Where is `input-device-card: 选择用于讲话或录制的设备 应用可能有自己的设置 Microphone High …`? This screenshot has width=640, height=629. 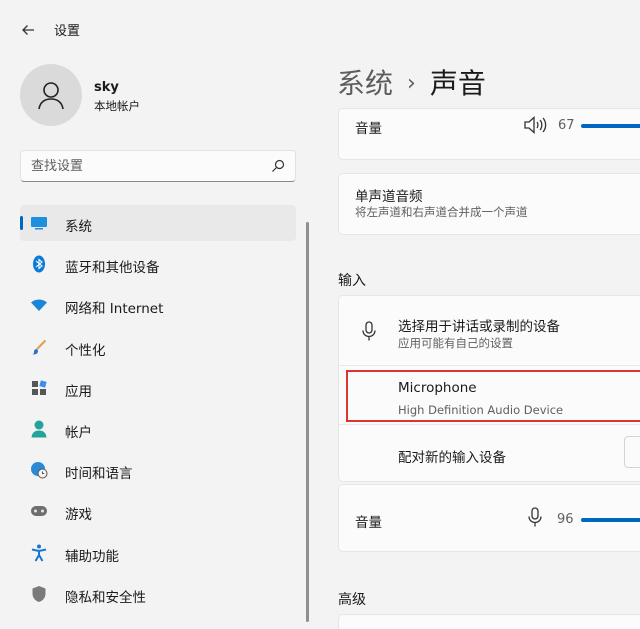 input-device-card: 选择用于讲话或录制的设备 应用可能有自己的设置 Microphone High … is located at coordinates (489, 388).